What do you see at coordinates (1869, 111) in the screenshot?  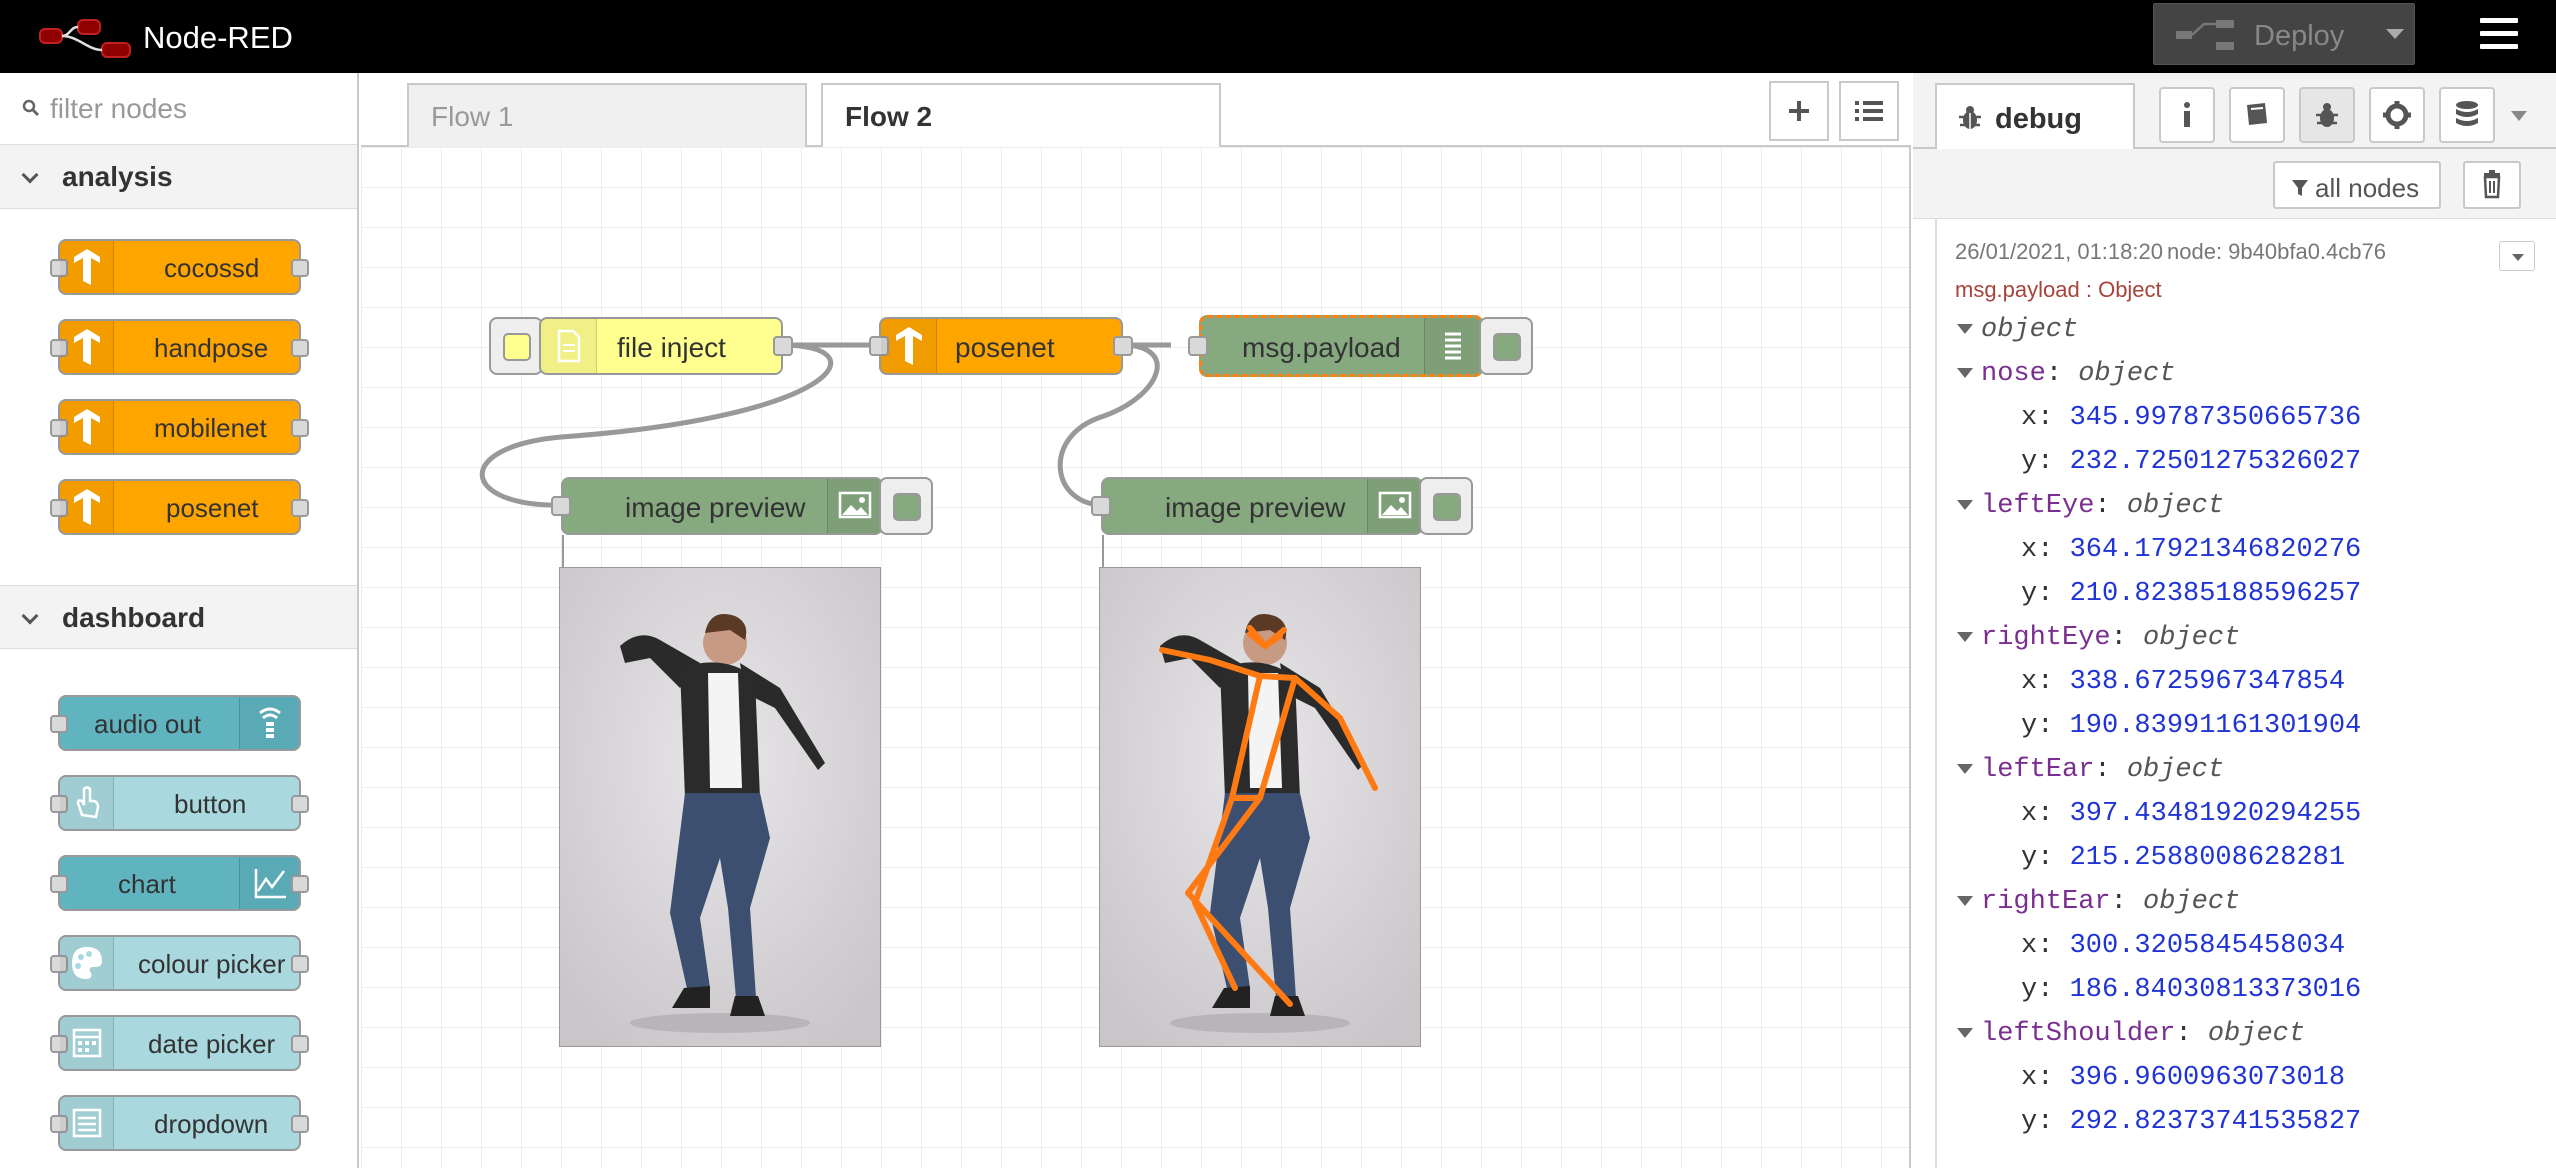 I see `list-flows-button` at bounding box center [1869, 111].